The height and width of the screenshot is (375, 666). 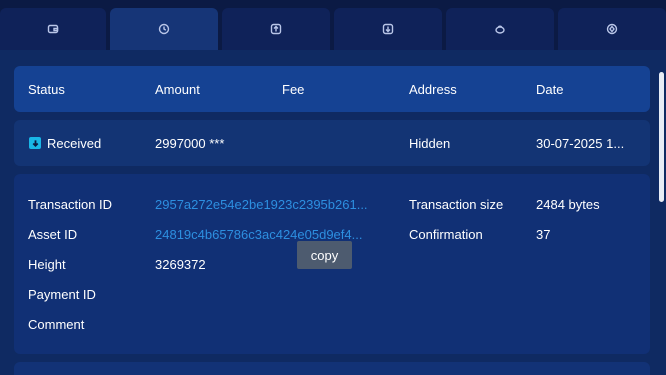 I want to click on tab-wallet, so click(x=53, y=29).